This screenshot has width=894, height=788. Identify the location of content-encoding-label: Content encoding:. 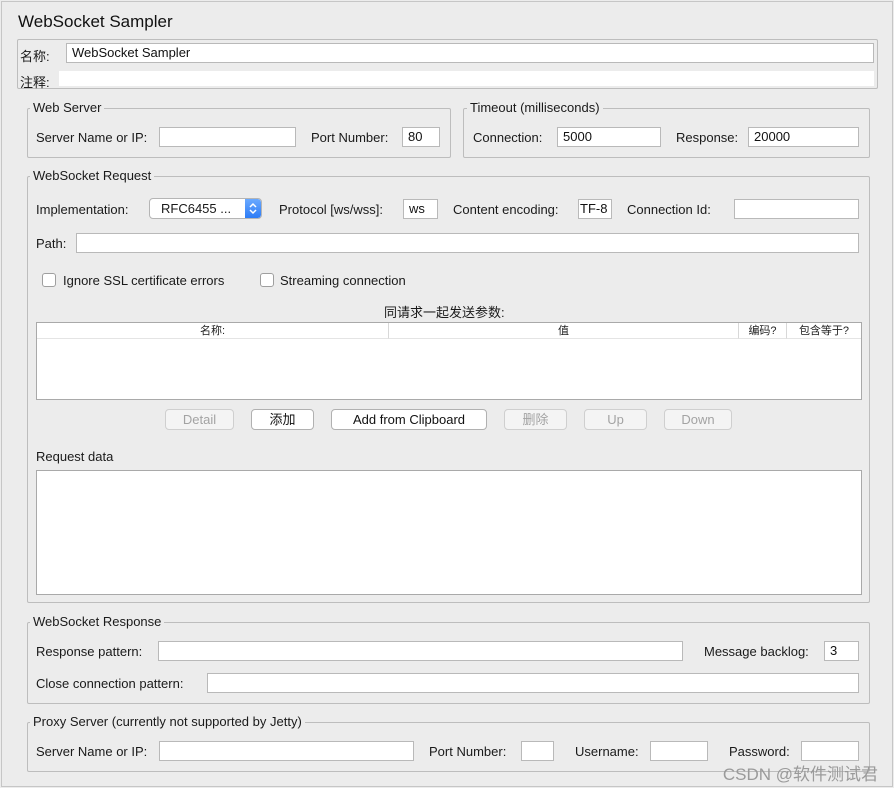
(506, 209).